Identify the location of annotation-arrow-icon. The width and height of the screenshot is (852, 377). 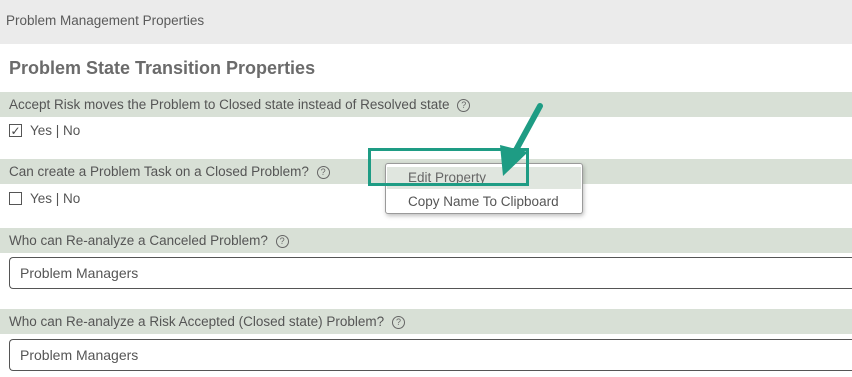
(521, 139).